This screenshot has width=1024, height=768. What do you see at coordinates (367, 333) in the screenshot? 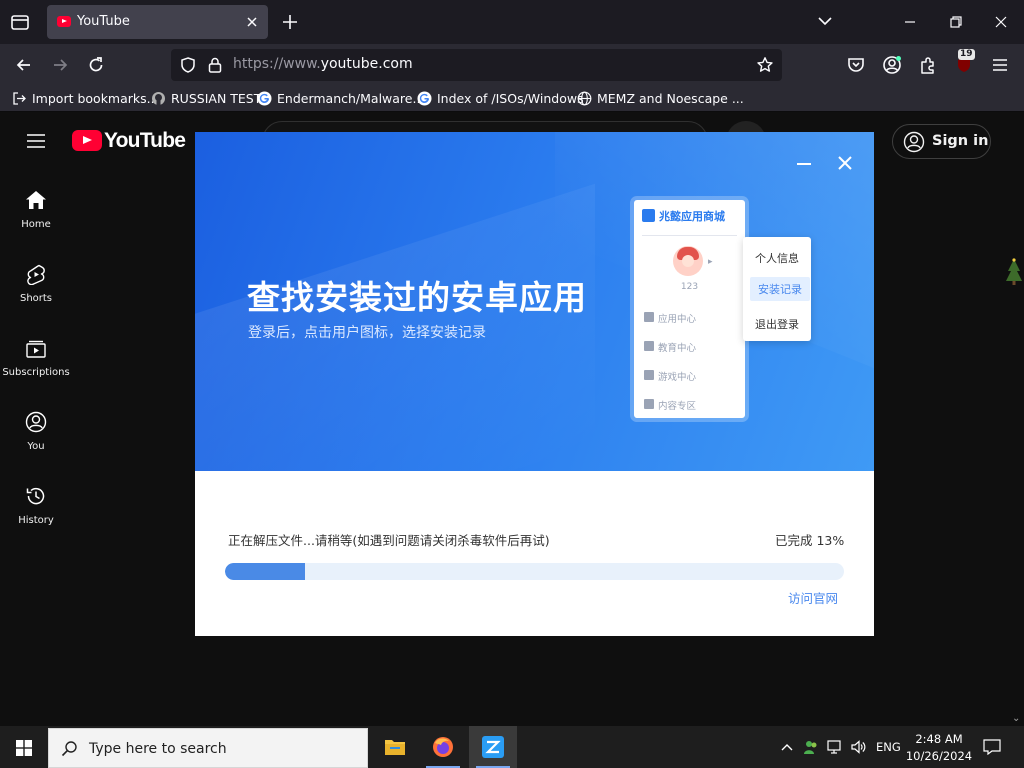
I see `banner-subline: 登录后，点击用户图标，选择安装记录` at bounding box center [367, 333].